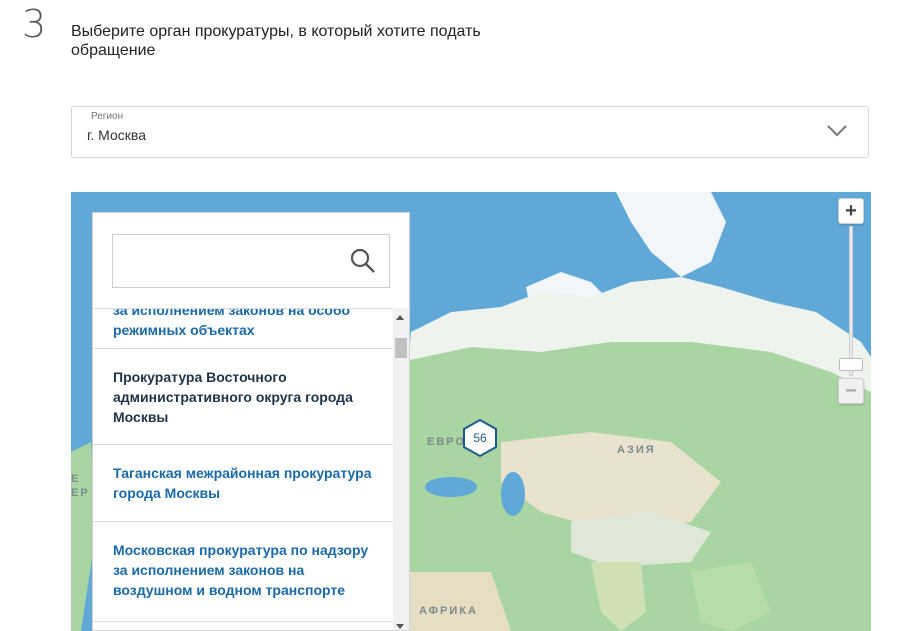  I want to click on region-label: Регион, so click(107, 116).